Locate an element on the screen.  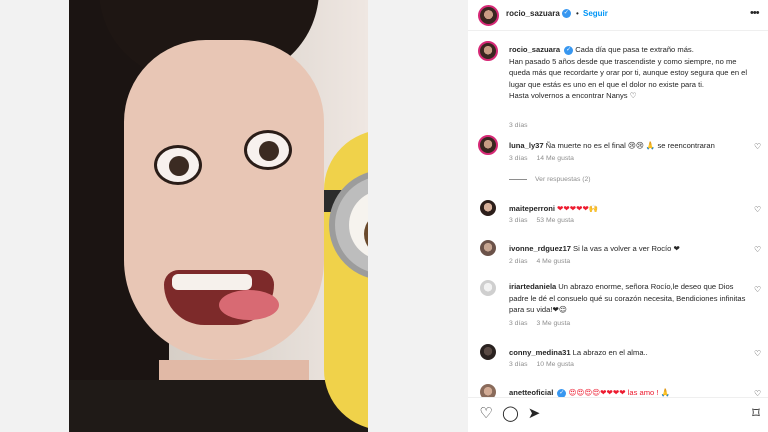
bookmark-icon: ⌑ is located at coordinates (756, 414).